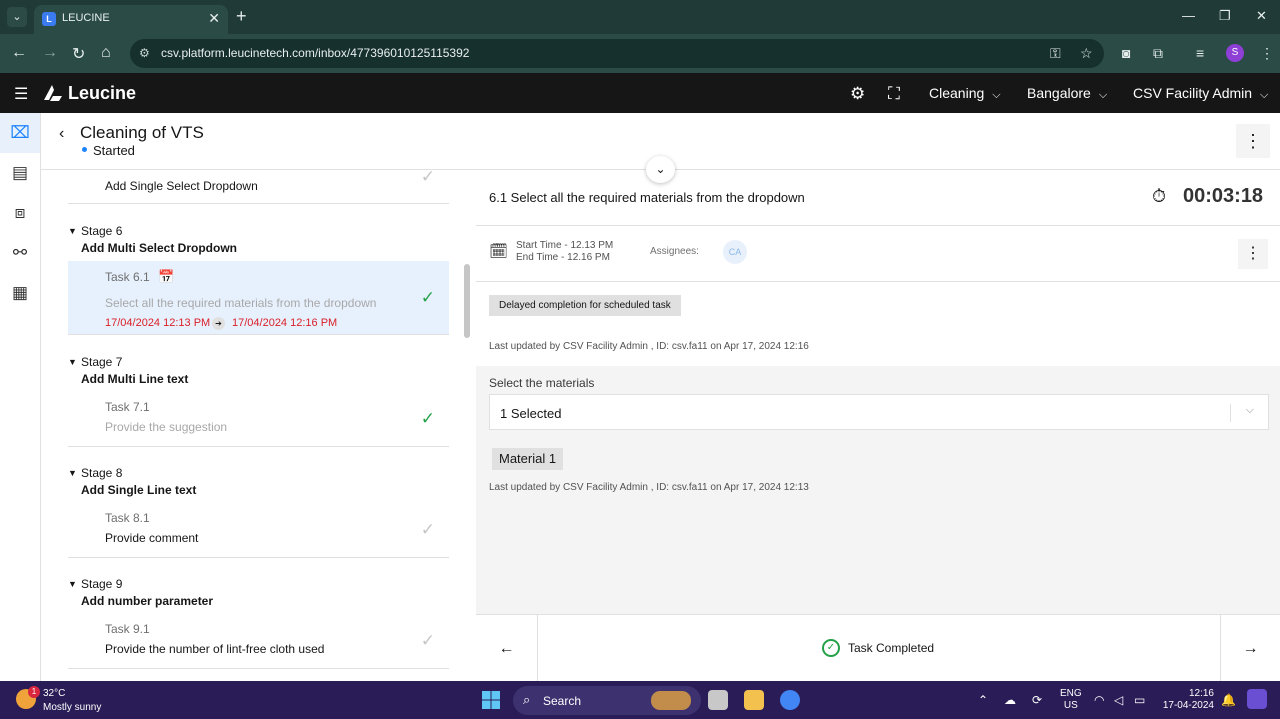 This screenshot has width=1280, height=719. I want to click on extensions-puzzle-icon: ⧉, so click(1158, 53).